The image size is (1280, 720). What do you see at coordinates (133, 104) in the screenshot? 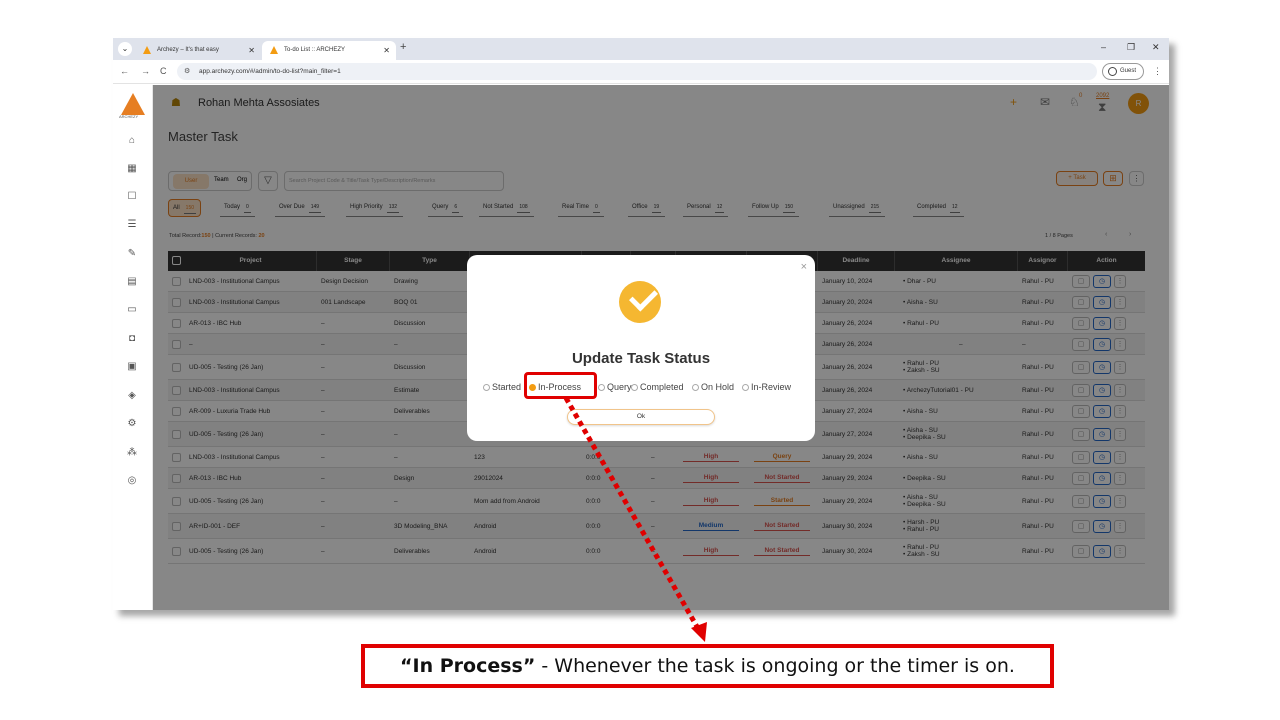
I see `archezy-logo` at bounding box center [133, 104].